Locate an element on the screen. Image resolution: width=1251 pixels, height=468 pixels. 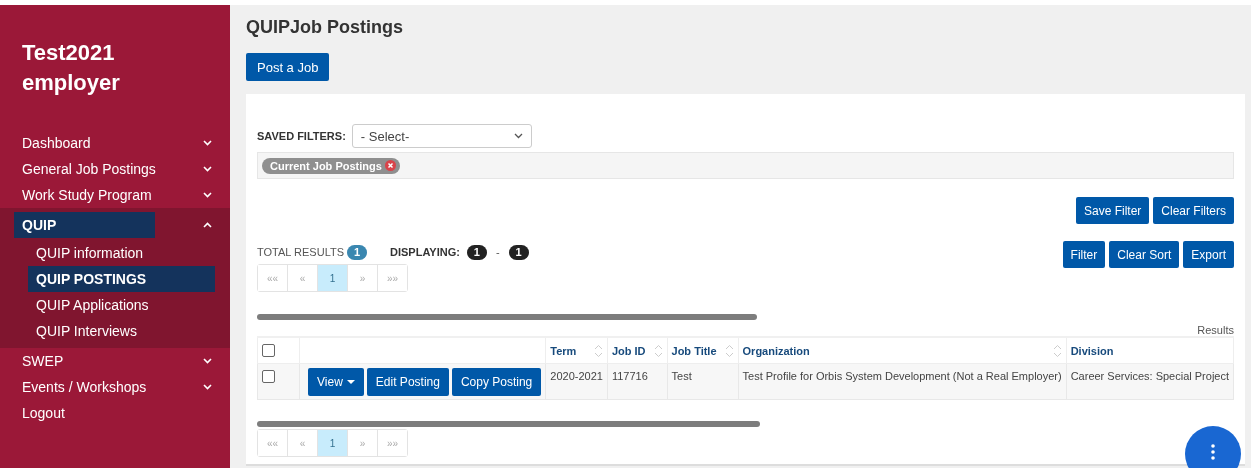
filter-action-button: Save Filter is located at coordinates (1112, 210).